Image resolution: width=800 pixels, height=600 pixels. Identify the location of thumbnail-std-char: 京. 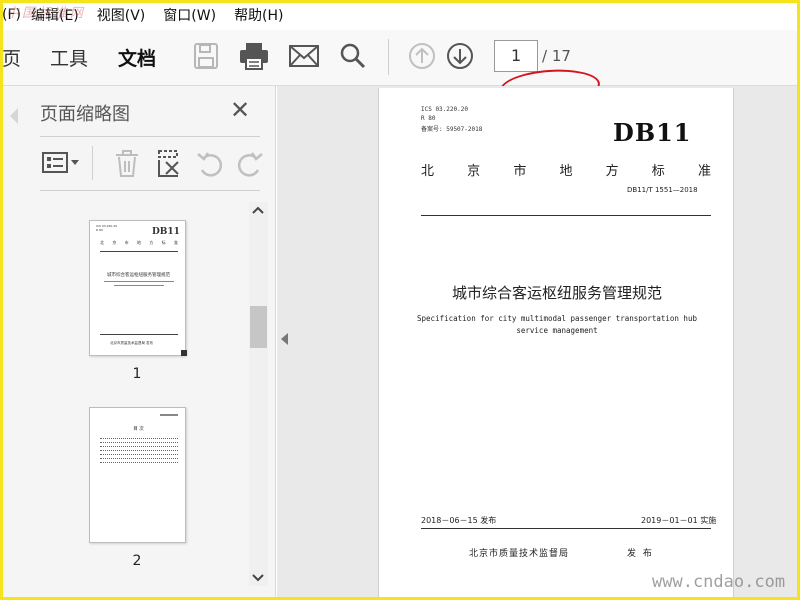
(114, 242).